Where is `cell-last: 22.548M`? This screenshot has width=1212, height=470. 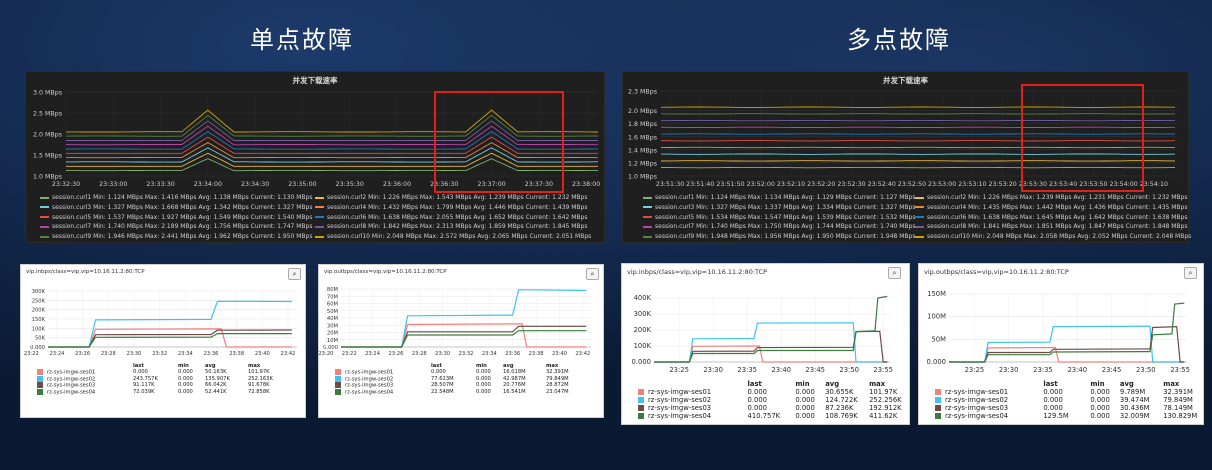
cell-last: 22.548M is located at coordinates (442, 391).